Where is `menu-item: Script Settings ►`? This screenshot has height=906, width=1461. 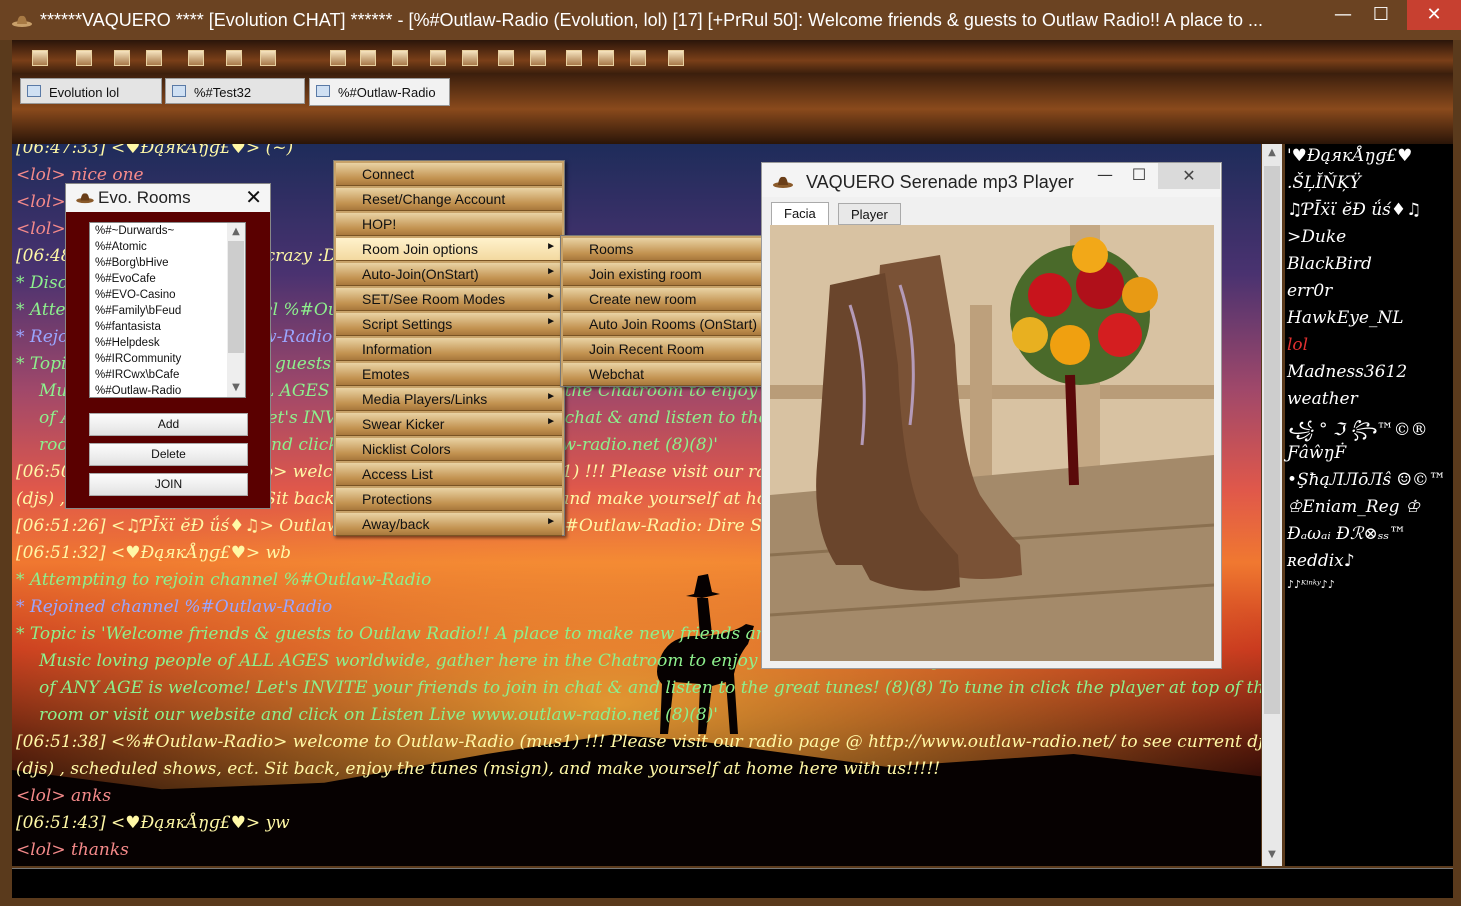
menu-item: Script Settings ► is located at coordinates (449, 324).